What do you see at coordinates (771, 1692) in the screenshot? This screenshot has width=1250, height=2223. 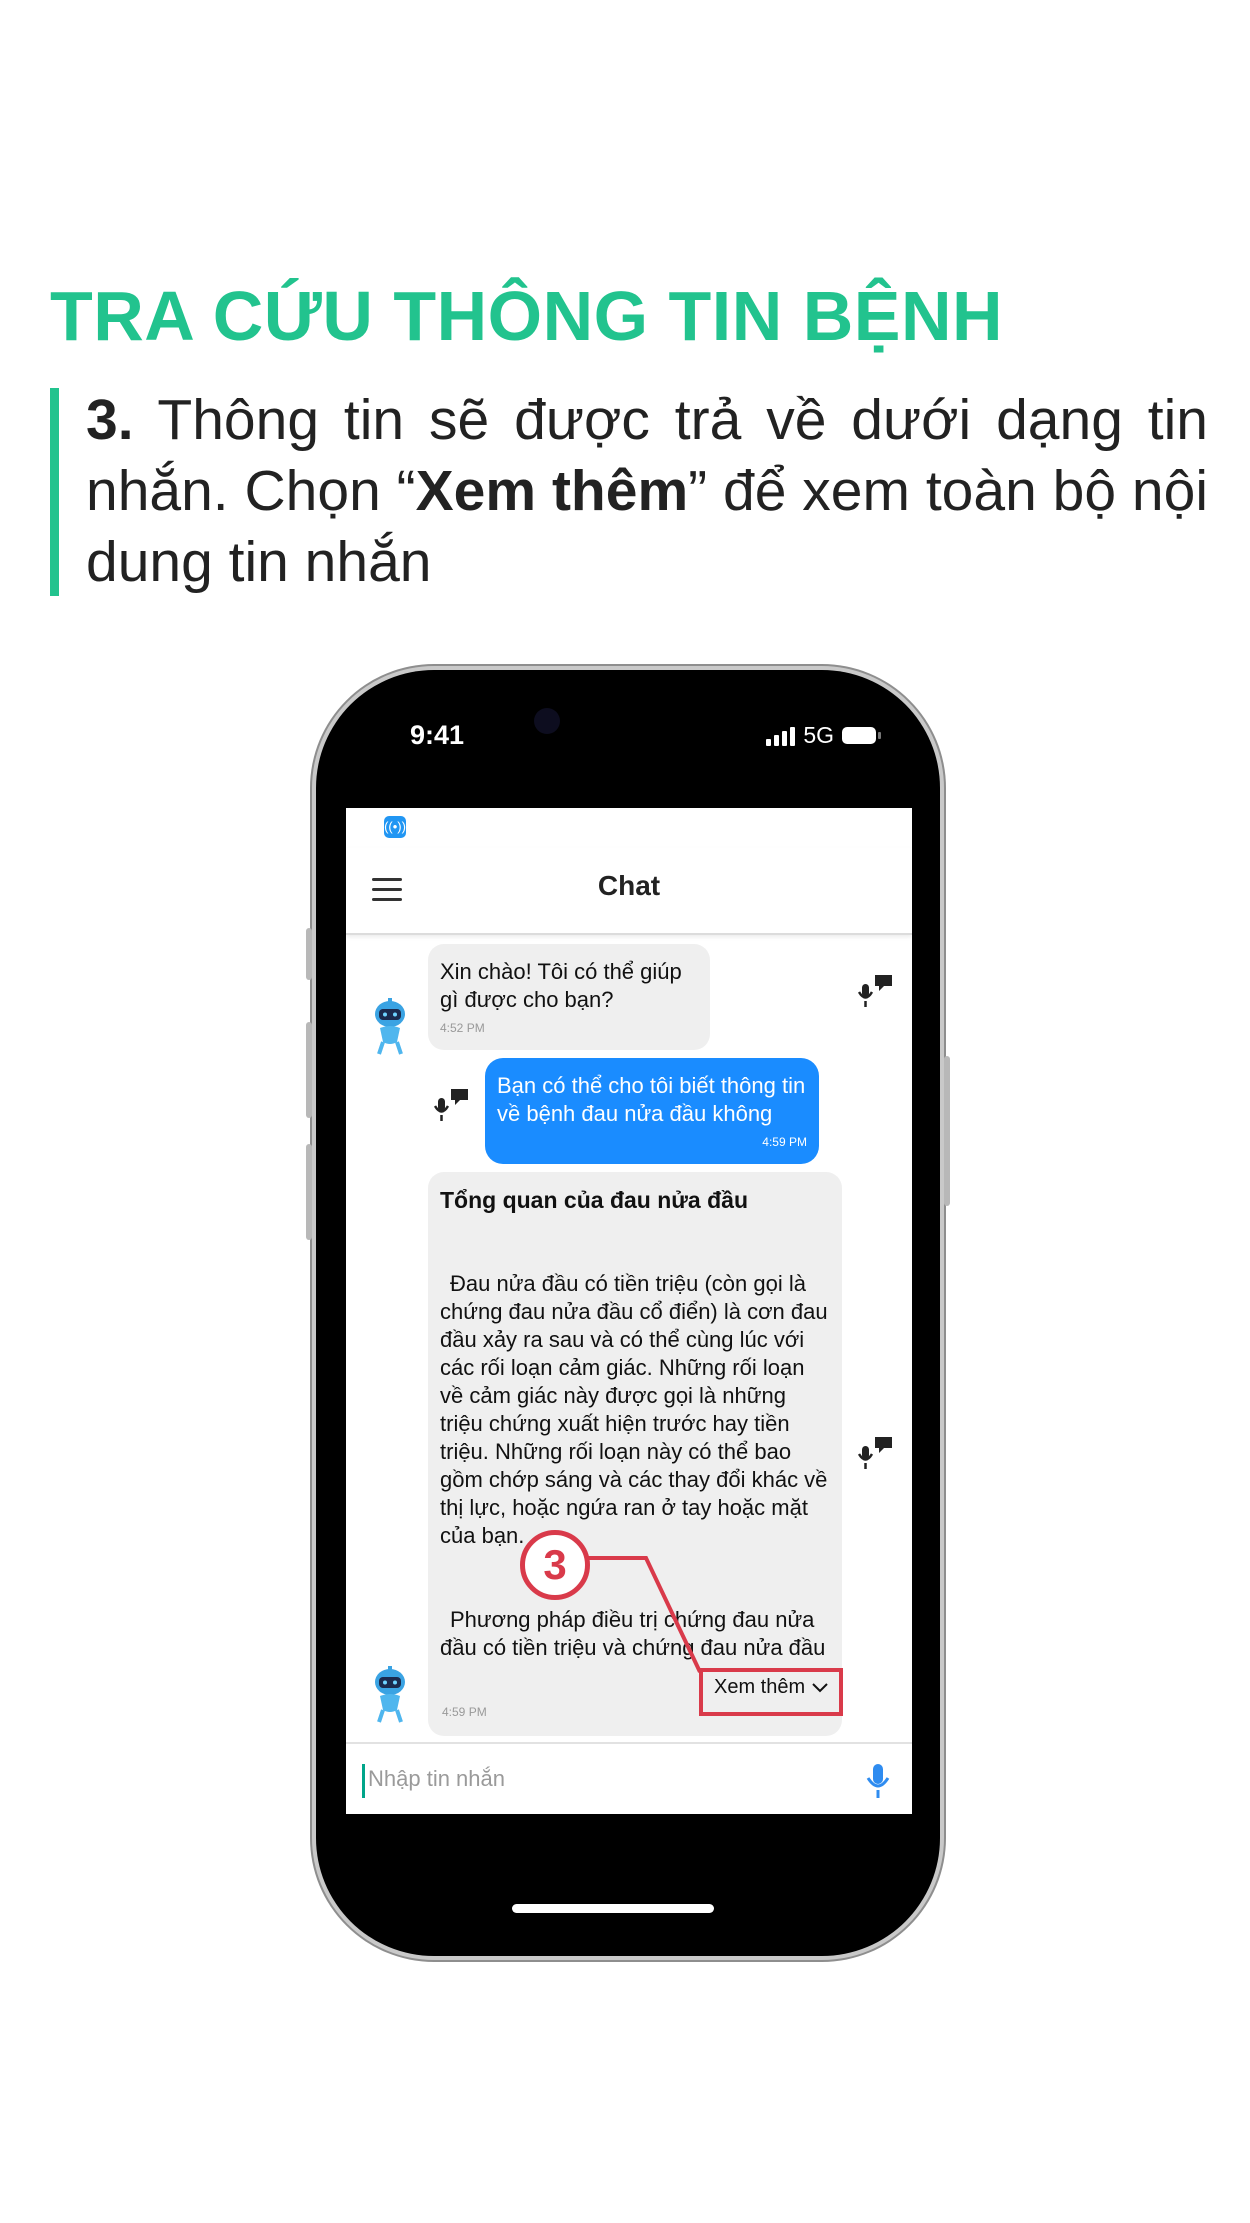 I see `callout-highlight-box` at bounding box center [771, 1692].